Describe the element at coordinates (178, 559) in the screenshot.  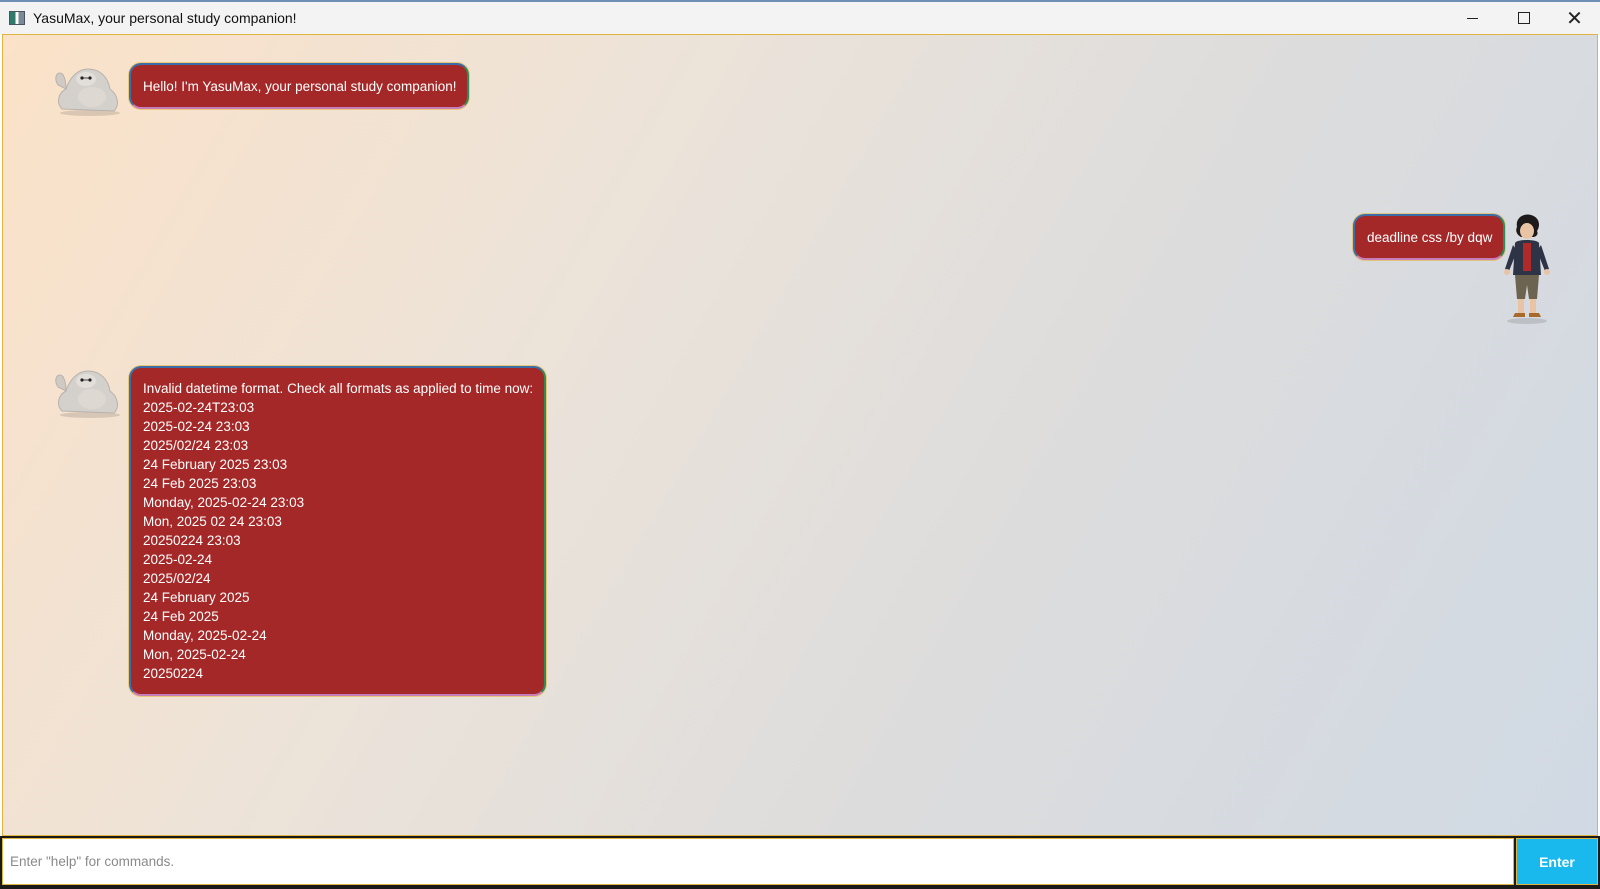
I see `message-line: 2025-02-24` at that location.